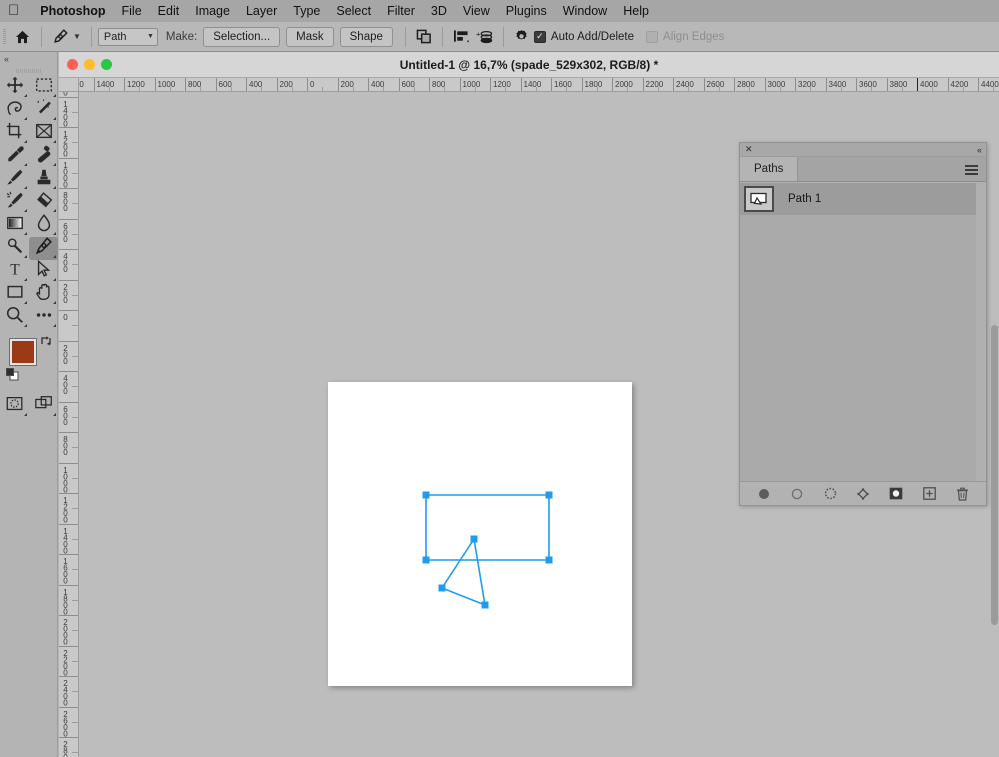  What do you see at coordinates (863, 332) in the screenshot?
I see `paths-list: Path 1` at bounding box center [863, 332].